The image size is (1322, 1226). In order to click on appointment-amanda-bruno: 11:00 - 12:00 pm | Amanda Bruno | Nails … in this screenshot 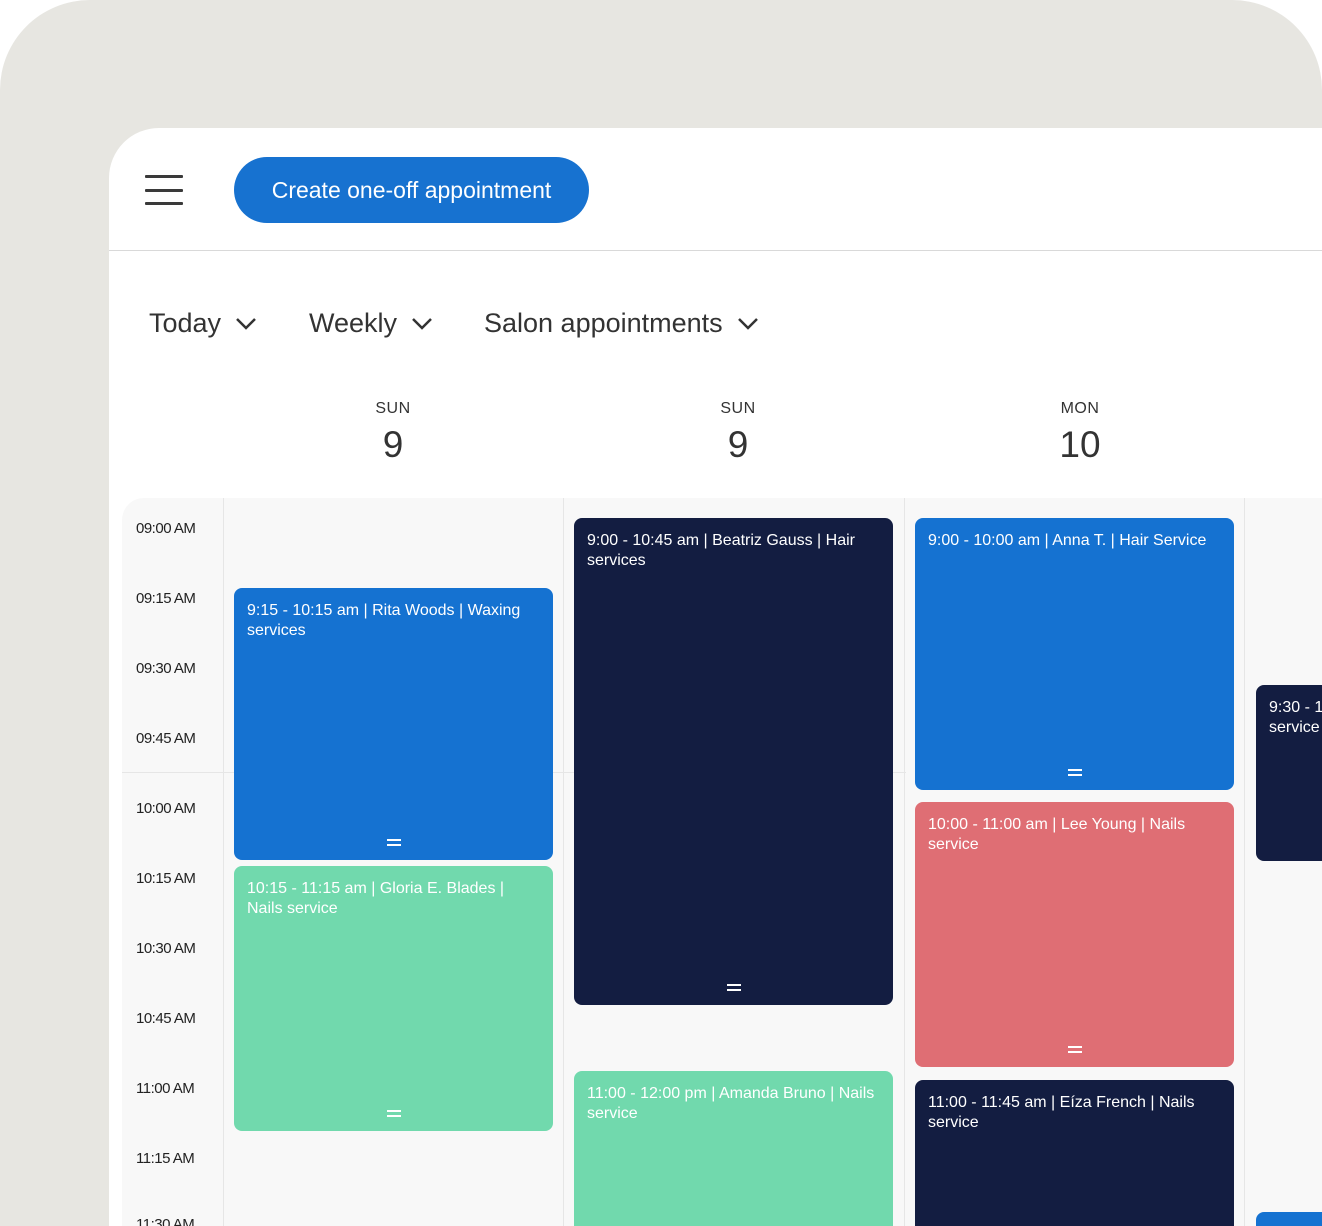, I will do `click(733, 1148)`.